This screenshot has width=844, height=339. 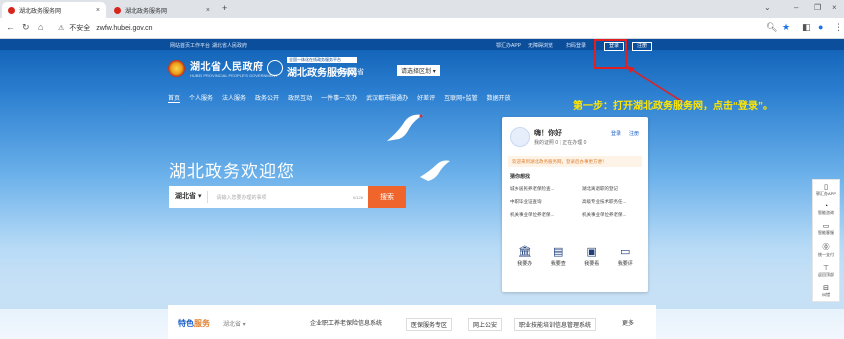 I want to click on sidebar-item-consult: ◔ 智能咨询, so click(x=826, y=209).